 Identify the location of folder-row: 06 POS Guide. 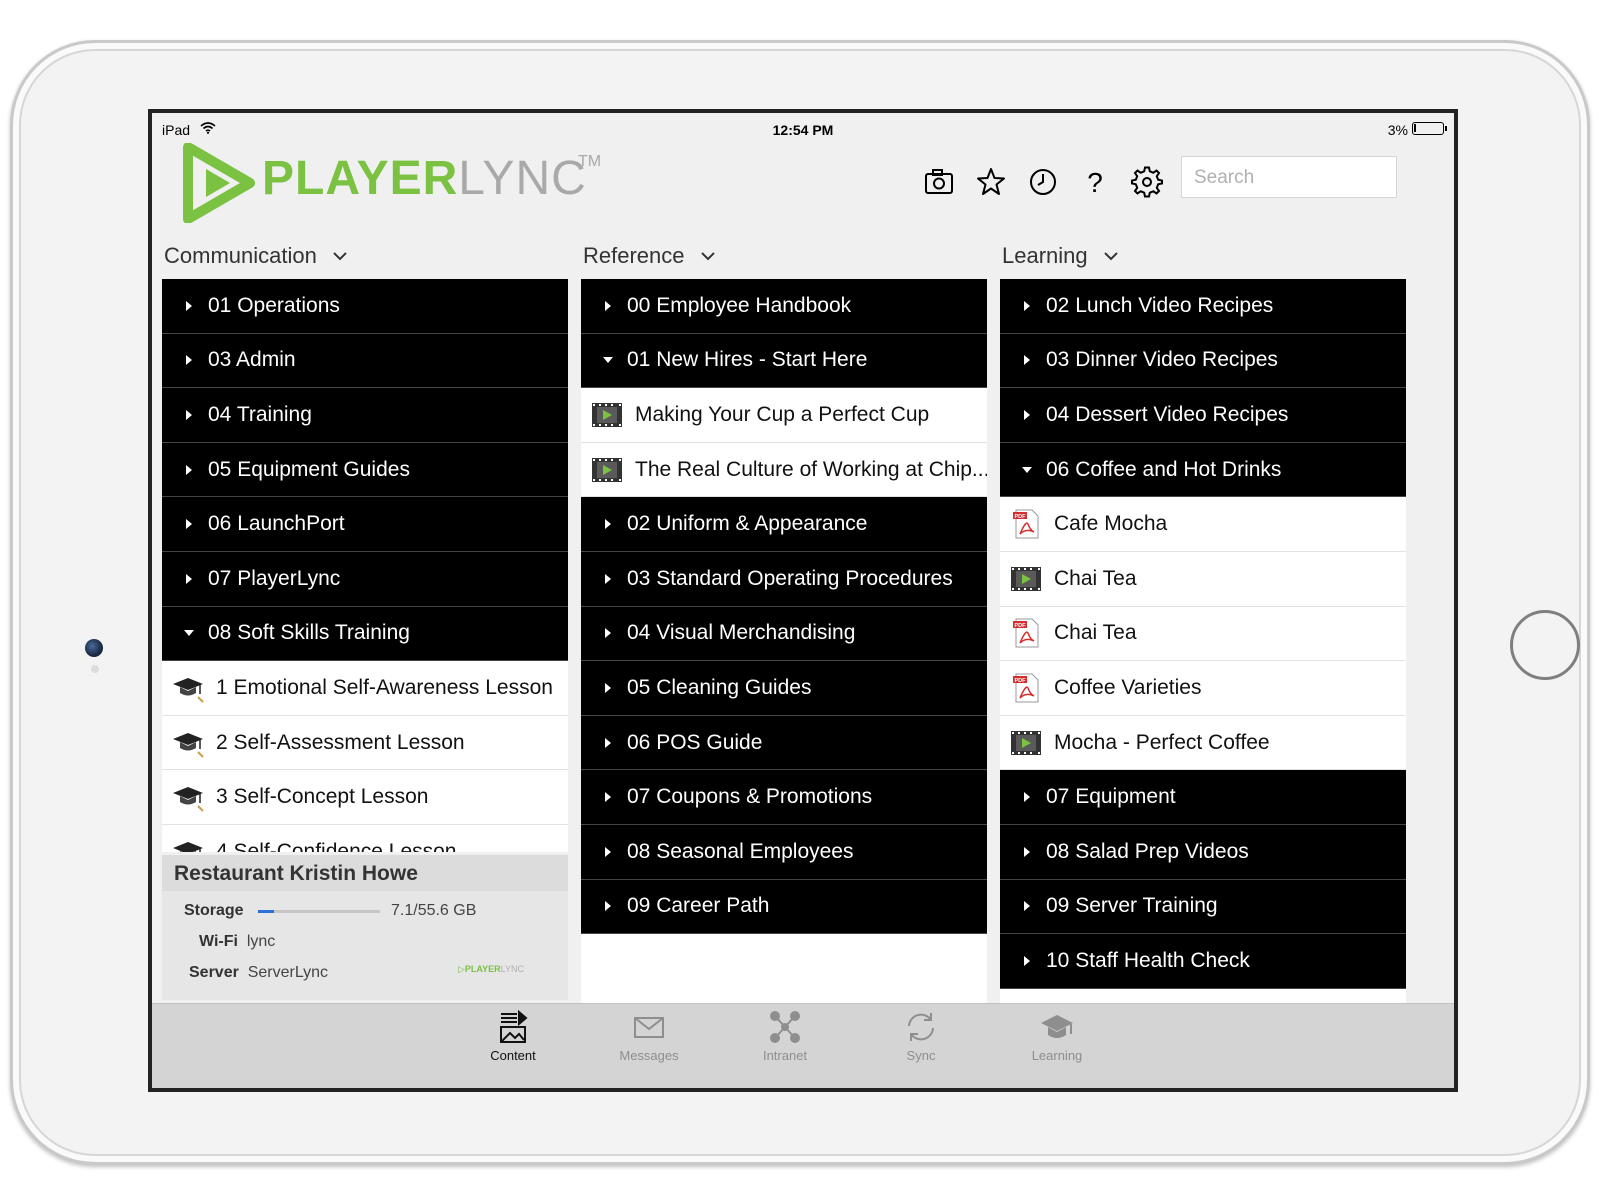
(784, 743).